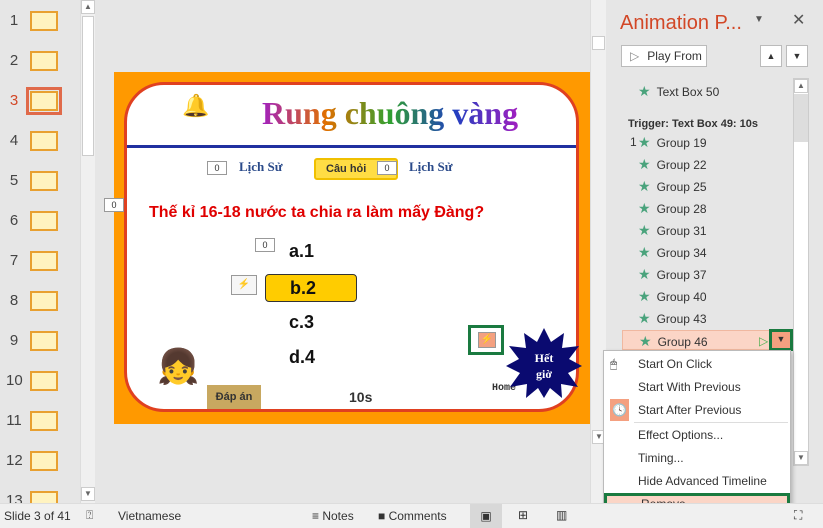 This screenshot has height=528, width=823. I want to click on answer-button: Đáp án, so click(234, 397).